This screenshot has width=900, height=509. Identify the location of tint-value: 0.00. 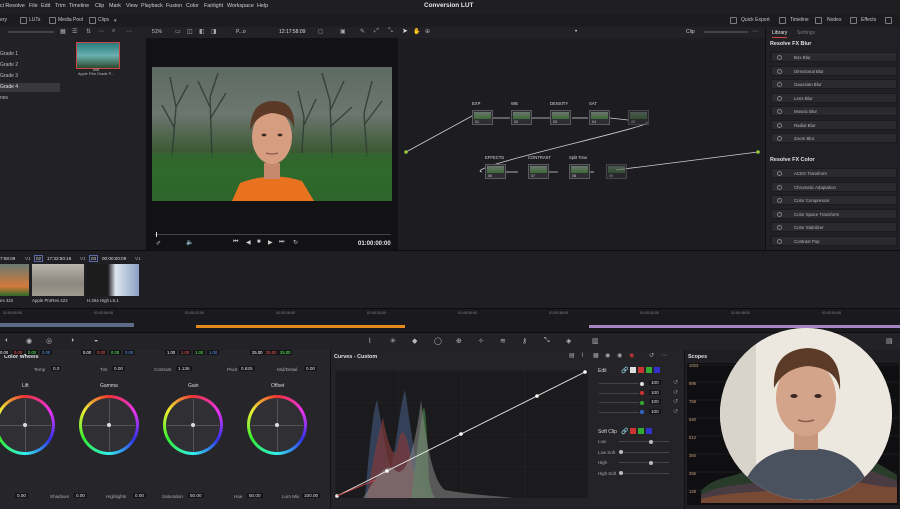
(118, 368).